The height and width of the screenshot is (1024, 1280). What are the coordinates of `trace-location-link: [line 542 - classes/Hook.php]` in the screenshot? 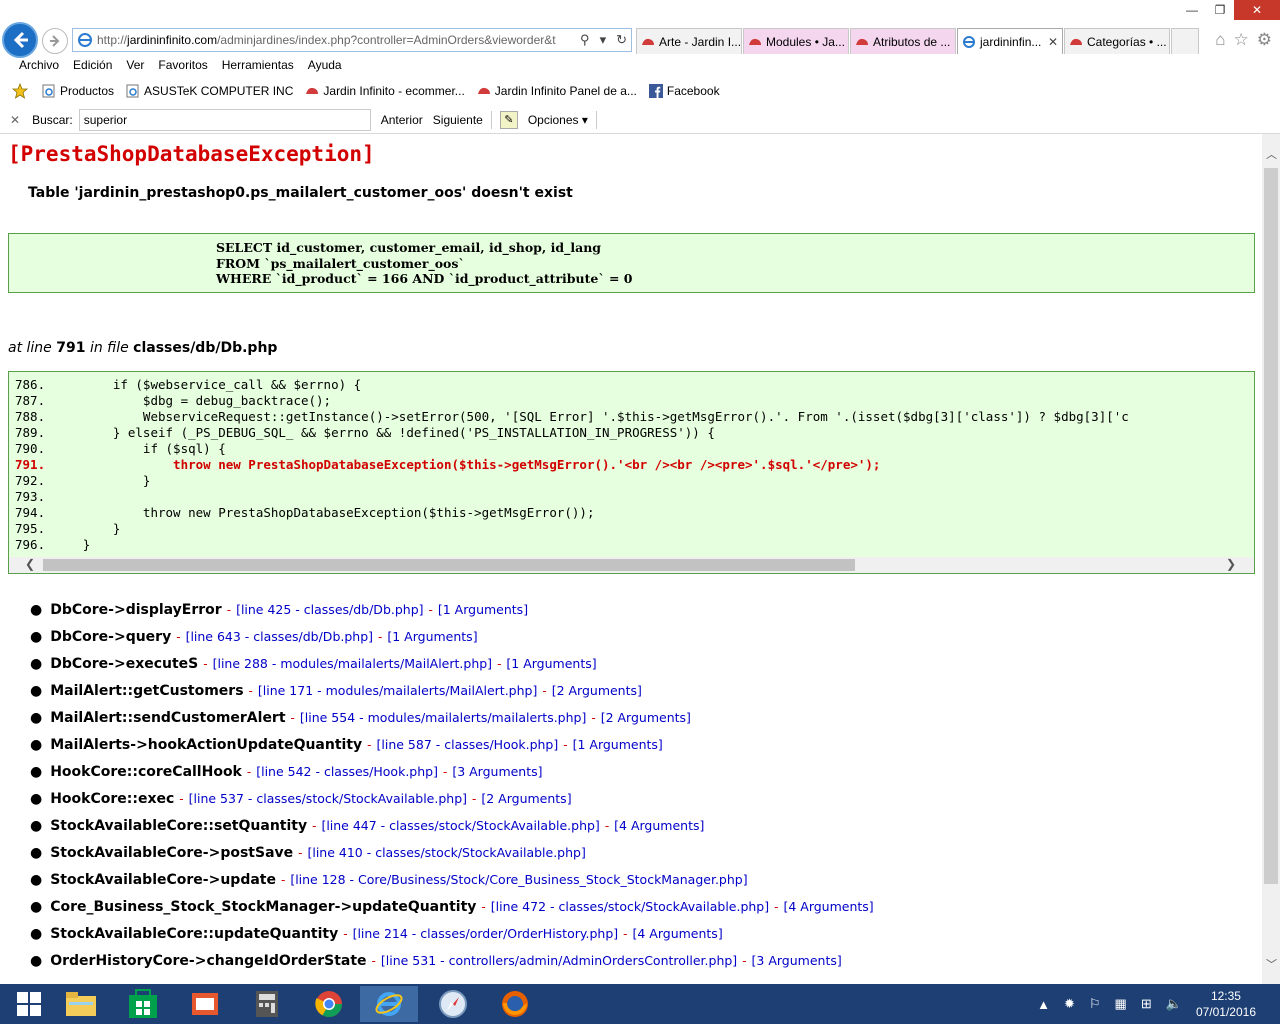 It's located at (347, 771).